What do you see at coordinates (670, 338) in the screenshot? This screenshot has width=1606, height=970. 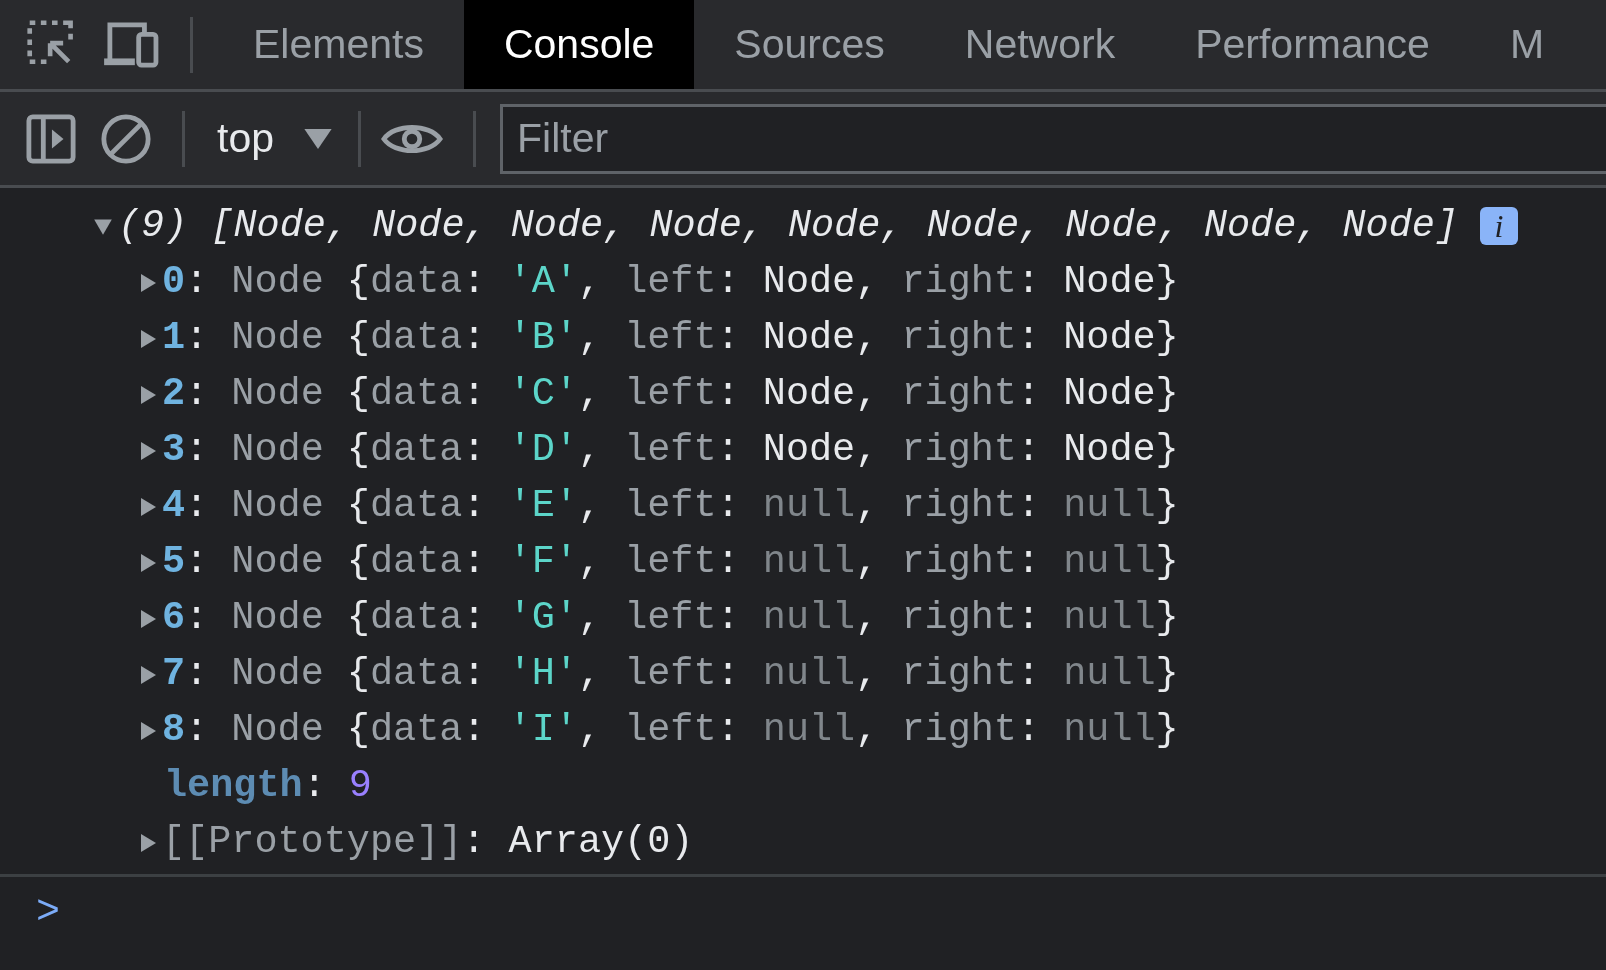 I see `array-entry: 1: Node {data: 'B', left: Node, right: Node}` at bounding box center [670, 338].